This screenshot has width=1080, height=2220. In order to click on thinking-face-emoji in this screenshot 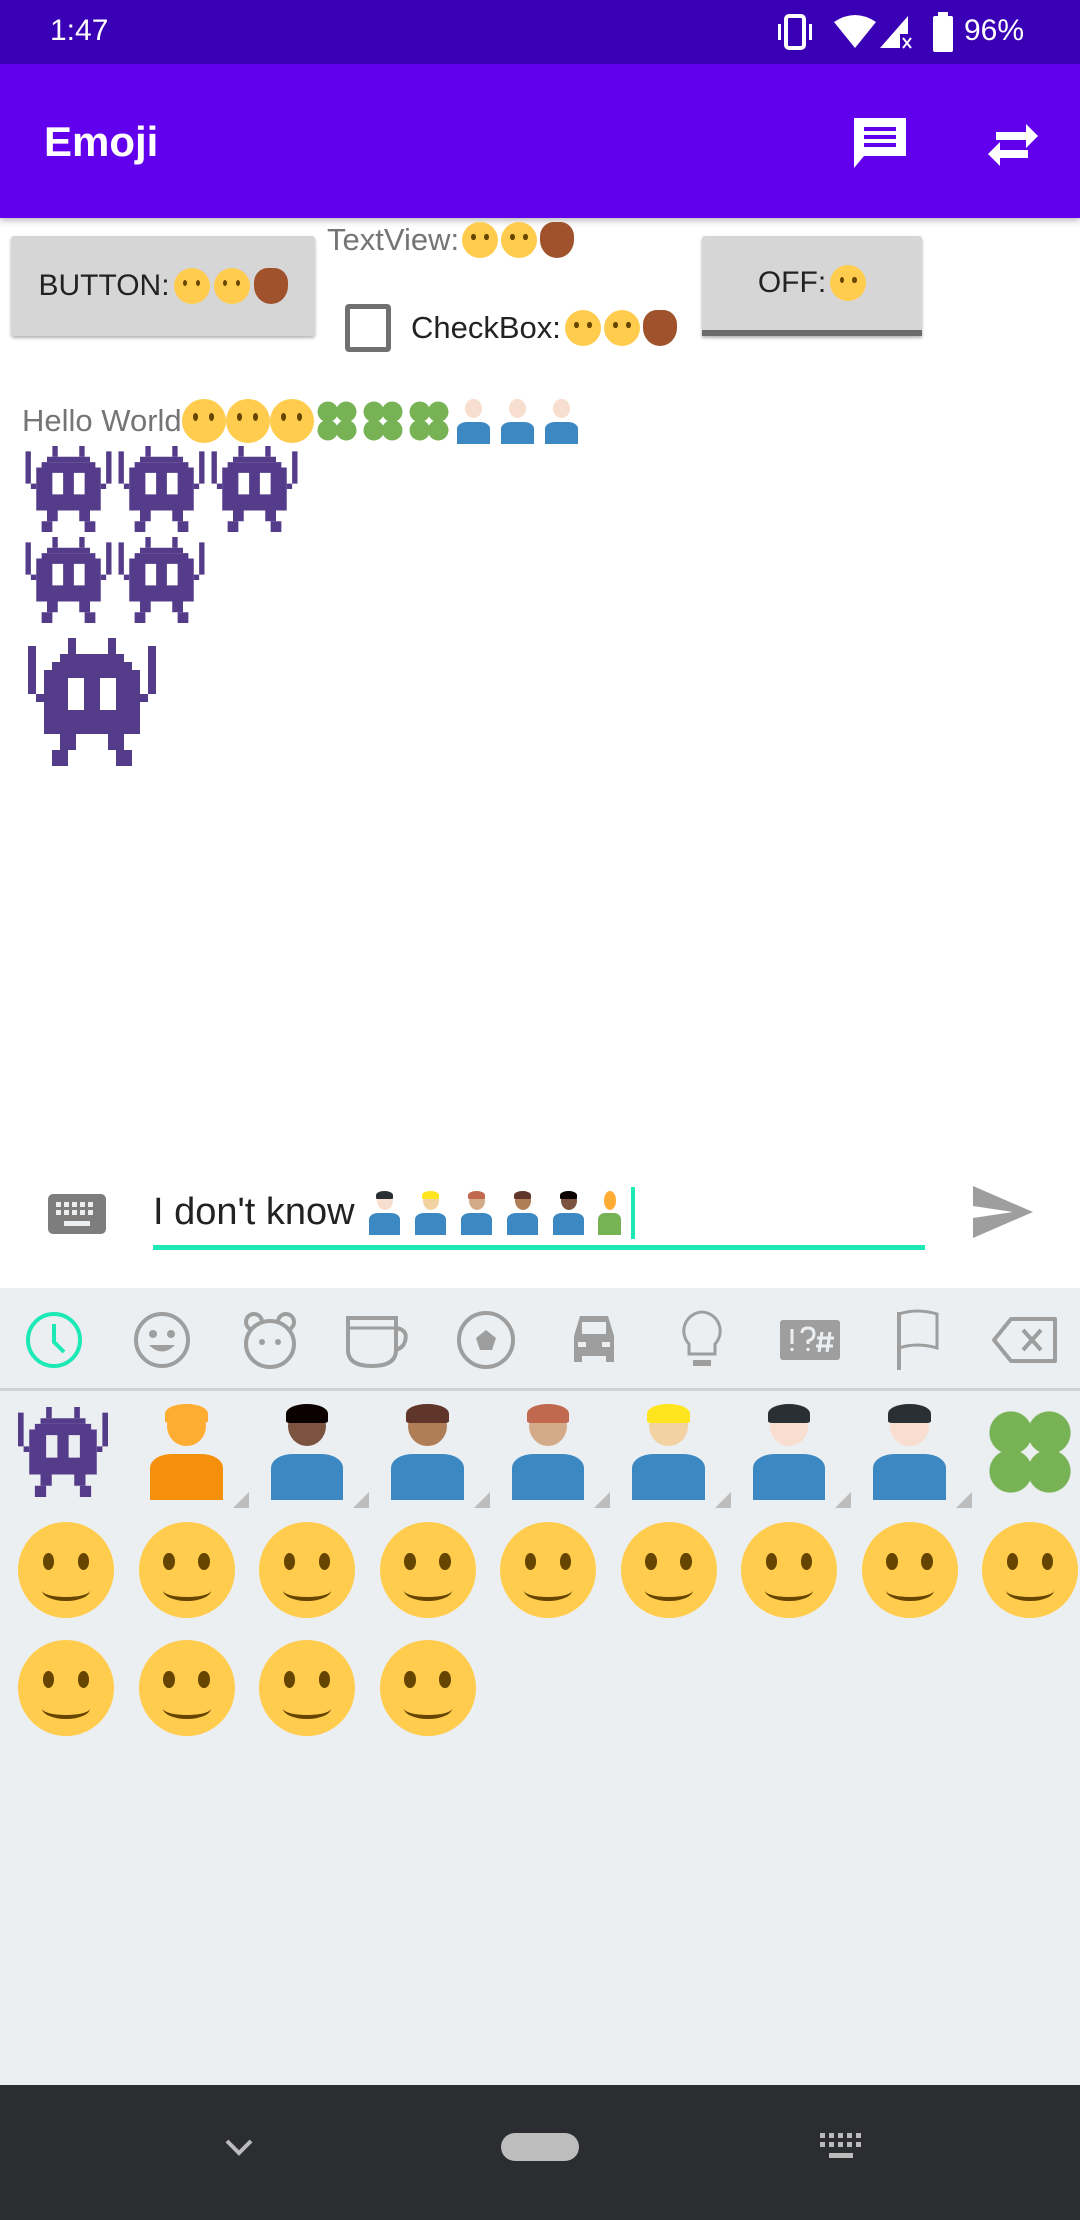, I will do `click(186, 1688)`.